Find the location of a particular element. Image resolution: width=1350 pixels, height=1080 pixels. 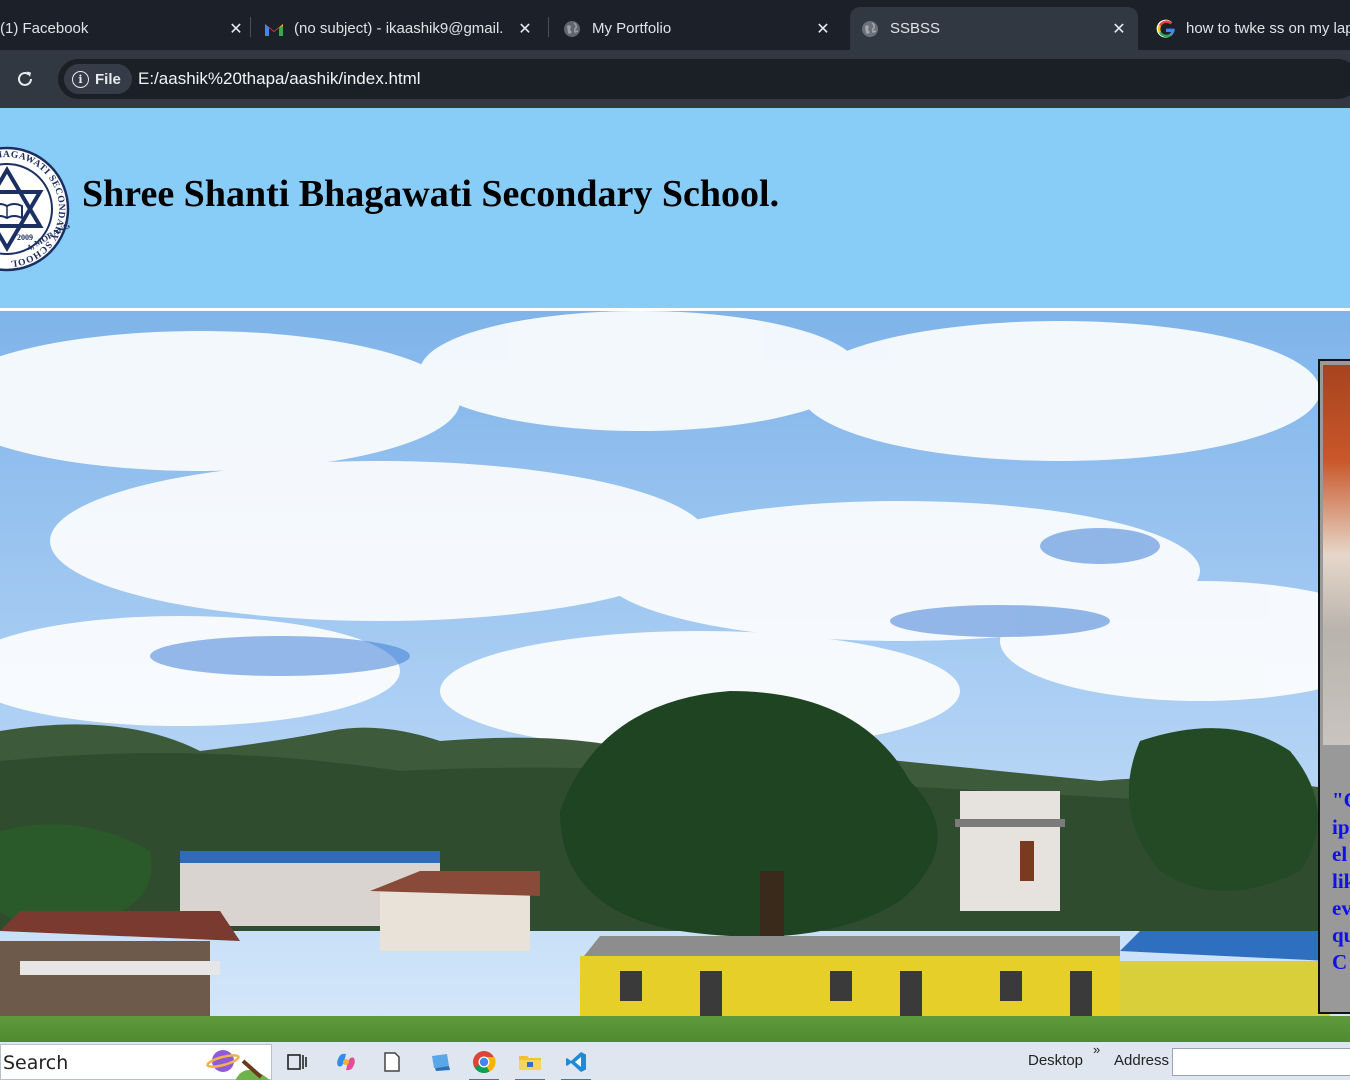

address-toolbar-label: Address is located at coordinates (1142, 1060).